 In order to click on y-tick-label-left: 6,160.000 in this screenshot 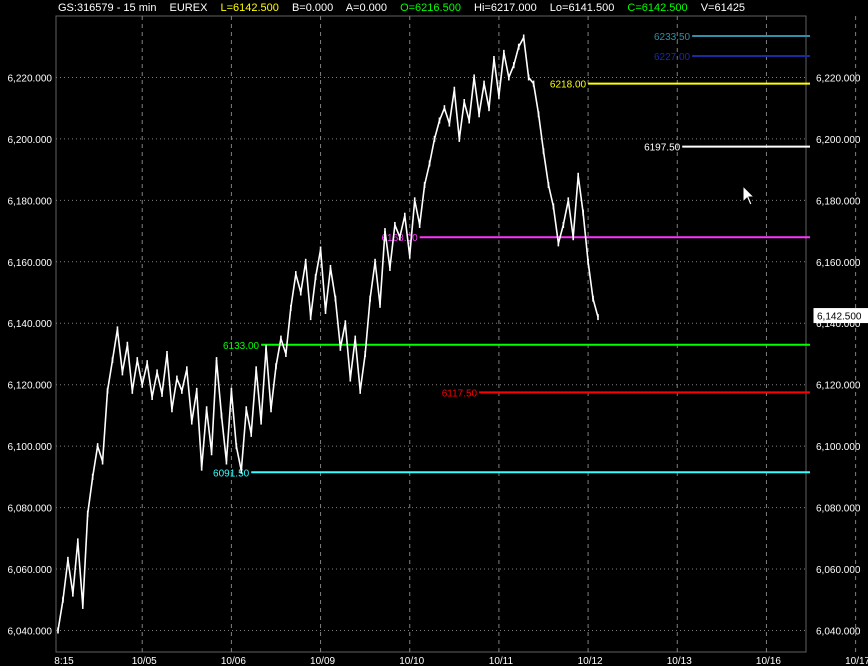, I will do `click(30, 263)`.